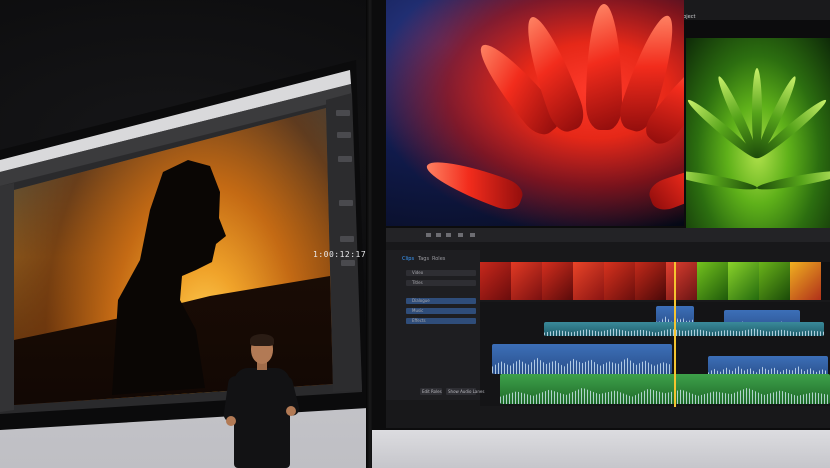 The image size is (830, 468). I want to click on video-filmstrip, so click(655, 281).